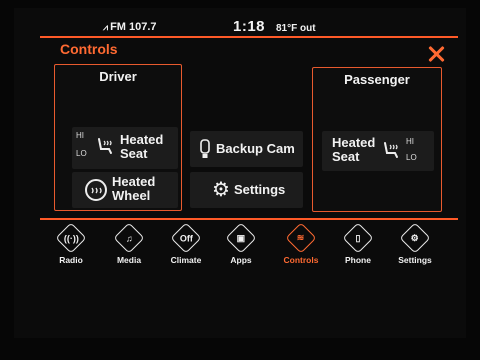 Image resolution: width=480 pixels, height=360 pixels. Describe the element at coordinates (358, 238) in the screenshot. I see `phone-icon: ▯` at that location.